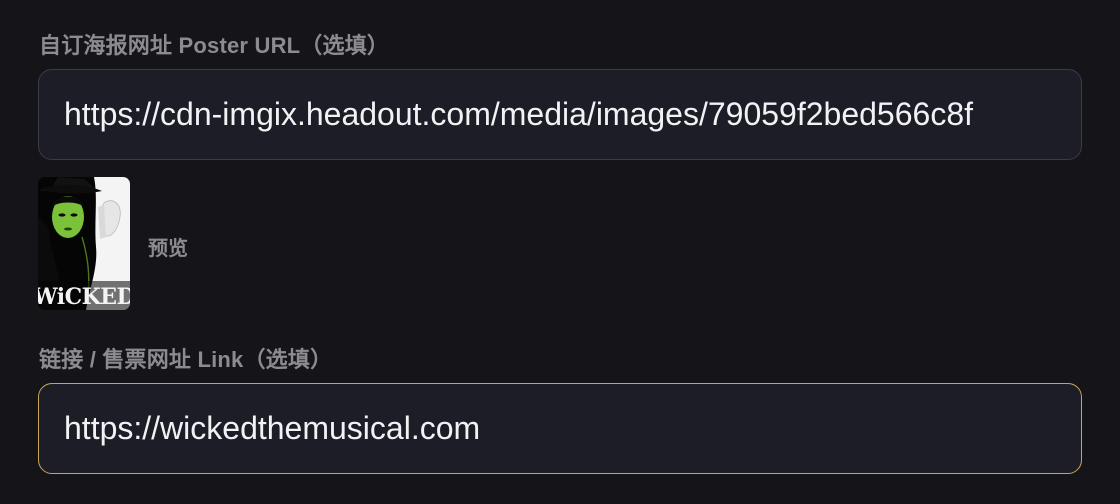  I want to click on wicked-poster-artwork: WiCKED, so click(84, 243).